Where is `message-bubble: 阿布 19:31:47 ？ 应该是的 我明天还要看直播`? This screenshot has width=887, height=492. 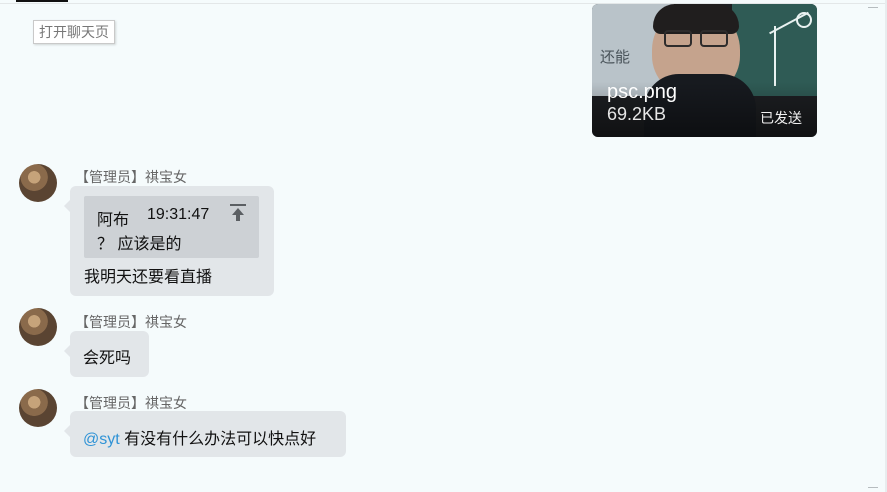
message-bubble: 阿布 19:31:47 ？ 应该是的 我明天还要看直播 is located at coordinates (169, 241).